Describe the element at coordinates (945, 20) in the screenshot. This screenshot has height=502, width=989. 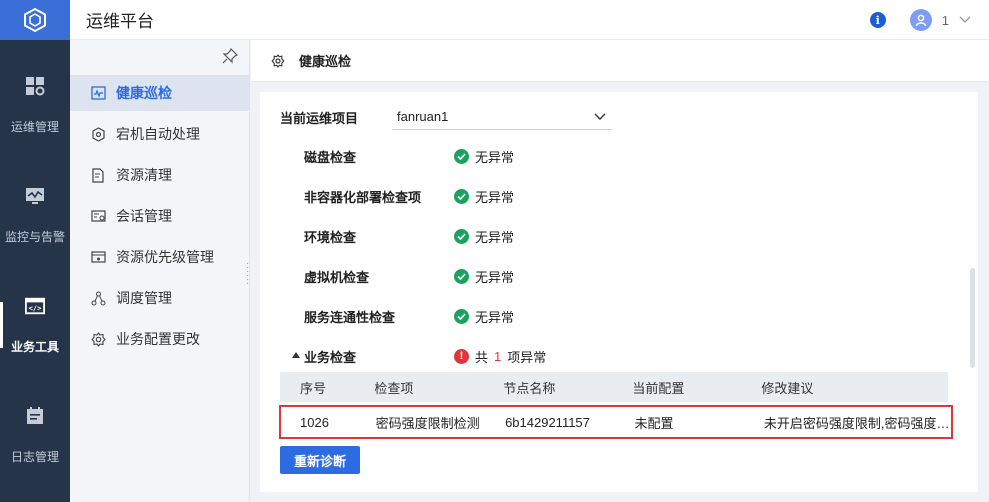
I see `user-name: 1` at that location.